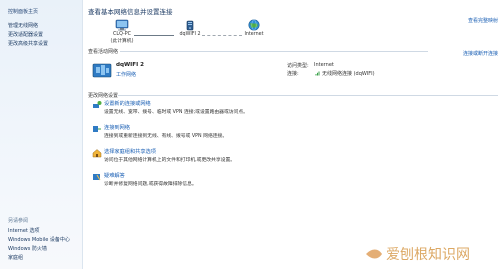 Image resolution: width=500 pixels, height=269 pixels. Describe the element at coordinates (480, 53) in the screenshot. I see `connect-disconnect-link: 连接或断开连接` at that location.